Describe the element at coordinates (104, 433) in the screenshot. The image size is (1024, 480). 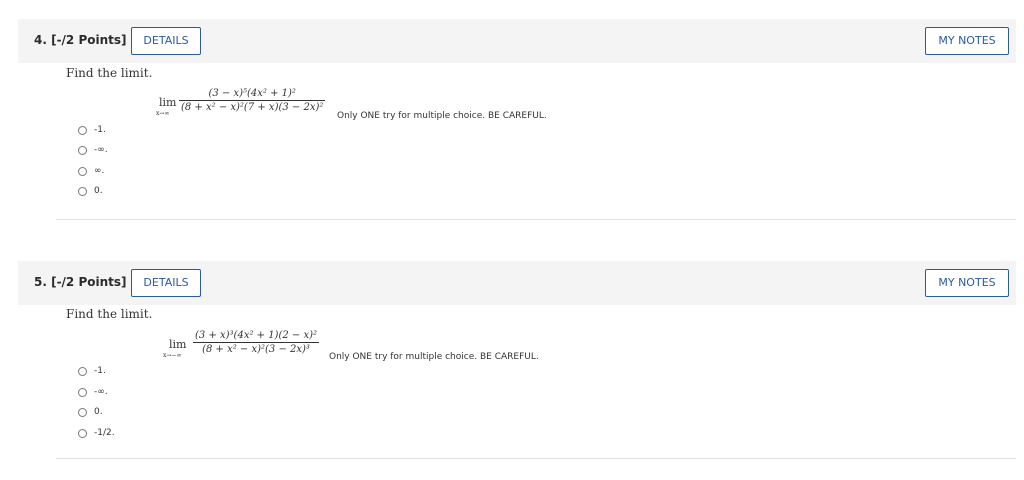
I see `choice-label: -1/2.` at that location.